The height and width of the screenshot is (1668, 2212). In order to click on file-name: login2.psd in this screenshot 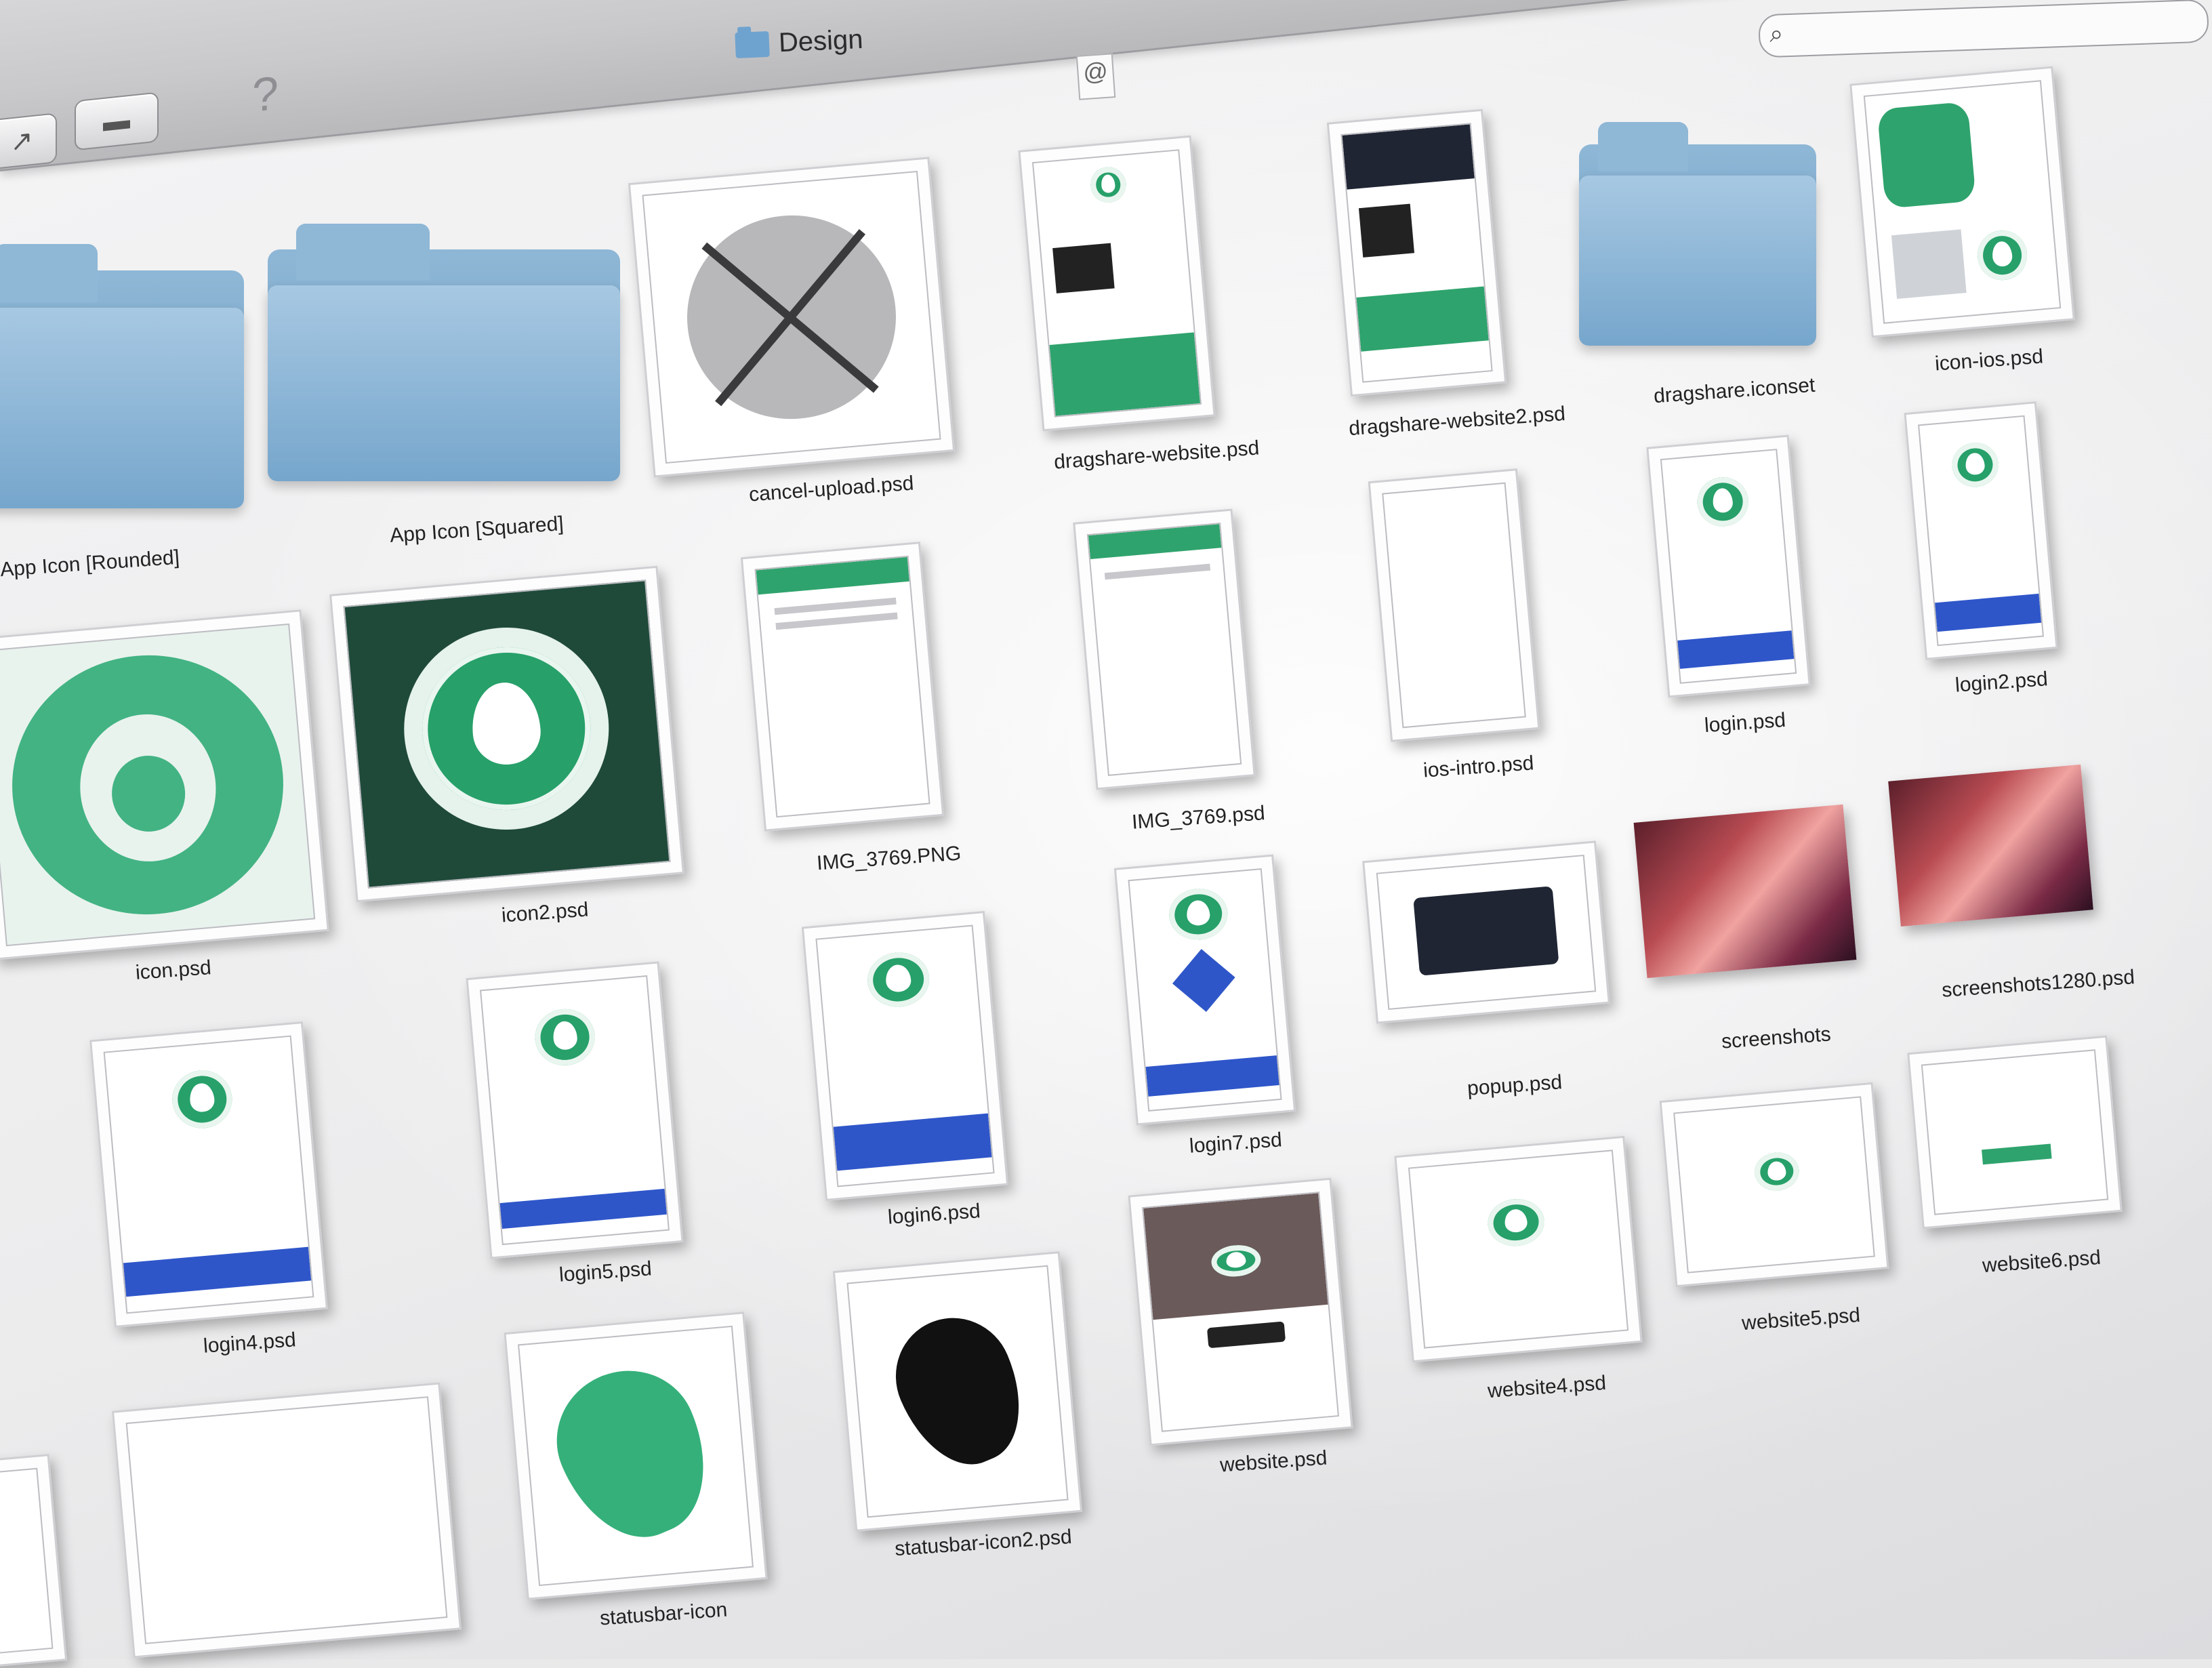, I will do `click(2002, 682)`.